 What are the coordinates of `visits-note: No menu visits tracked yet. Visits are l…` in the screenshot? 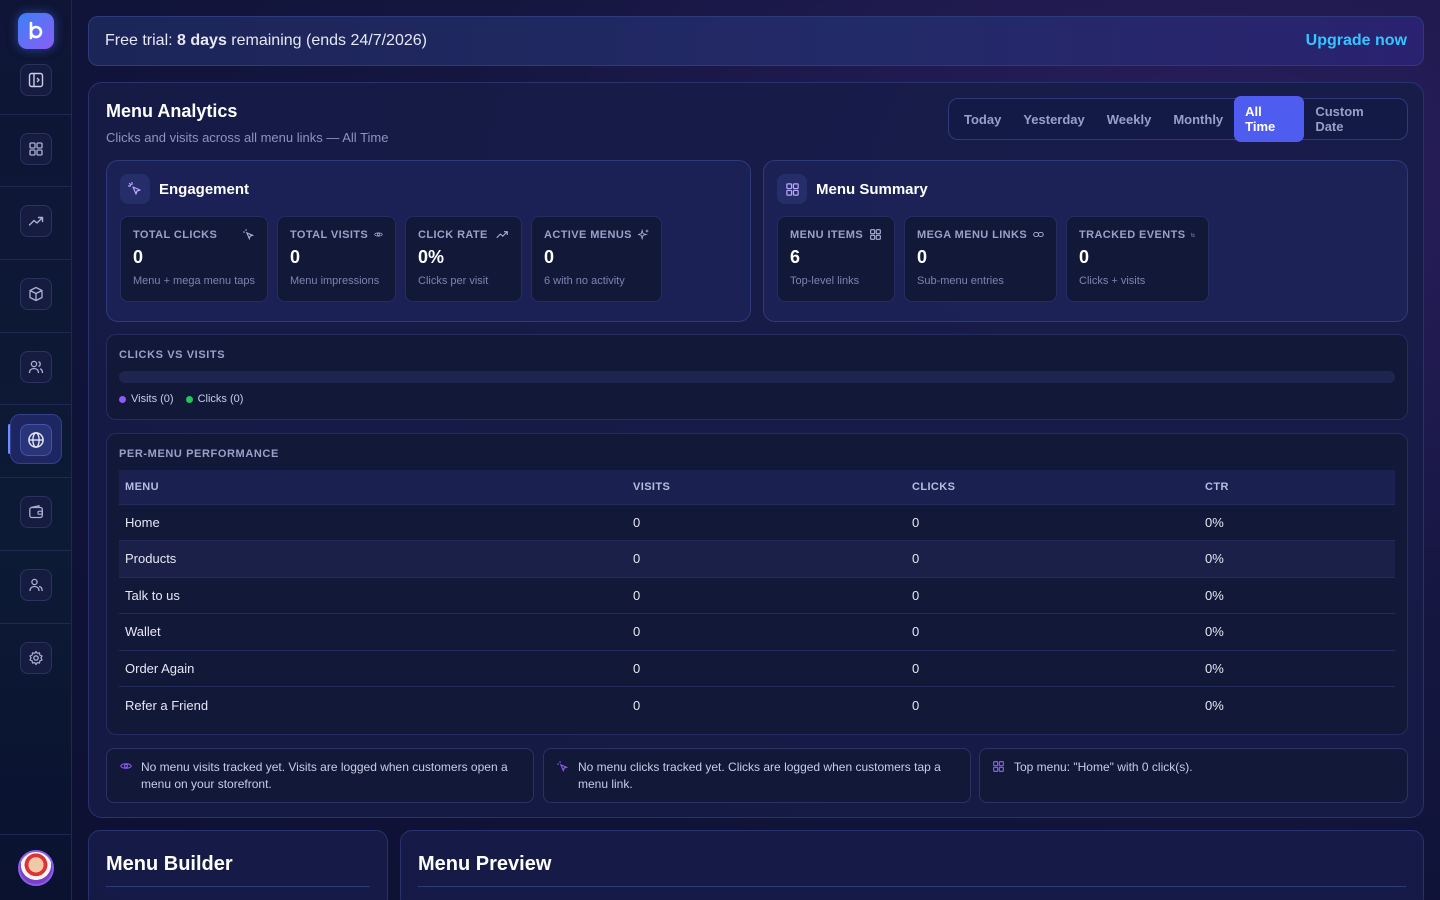 It's located at (320, 775).